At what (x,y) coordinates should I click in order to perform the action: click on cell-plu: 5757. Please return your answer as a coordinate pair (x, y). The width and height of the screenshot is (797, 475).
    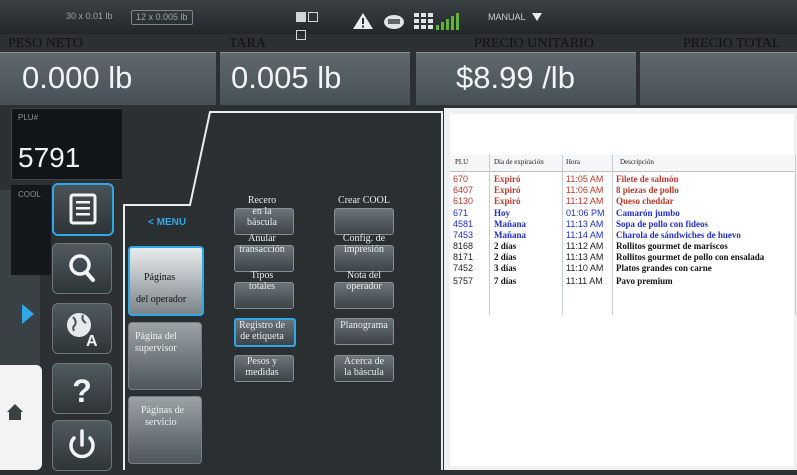
    Looking at the image, I should click on (463, 281).